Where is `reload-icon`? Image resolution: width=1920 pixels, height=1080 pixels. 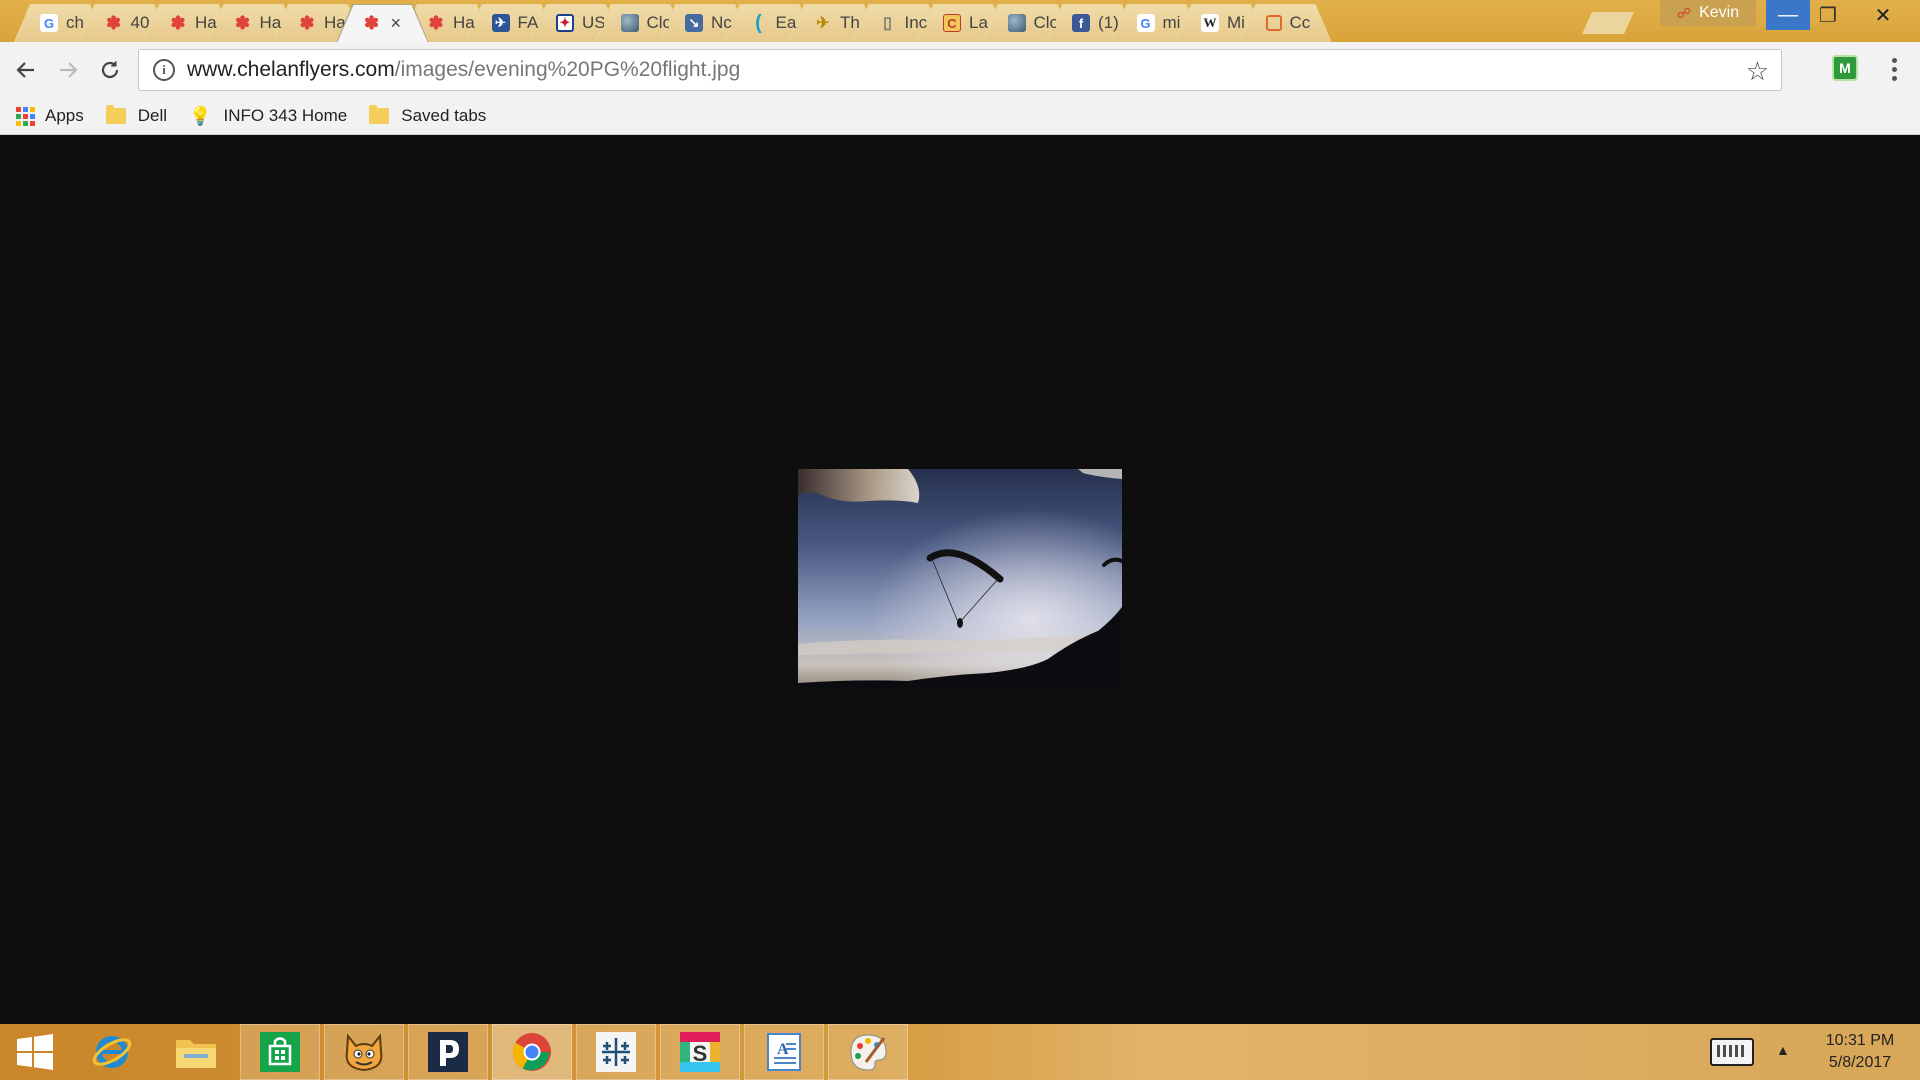 reload-icon is located at coordinates (110, 70).